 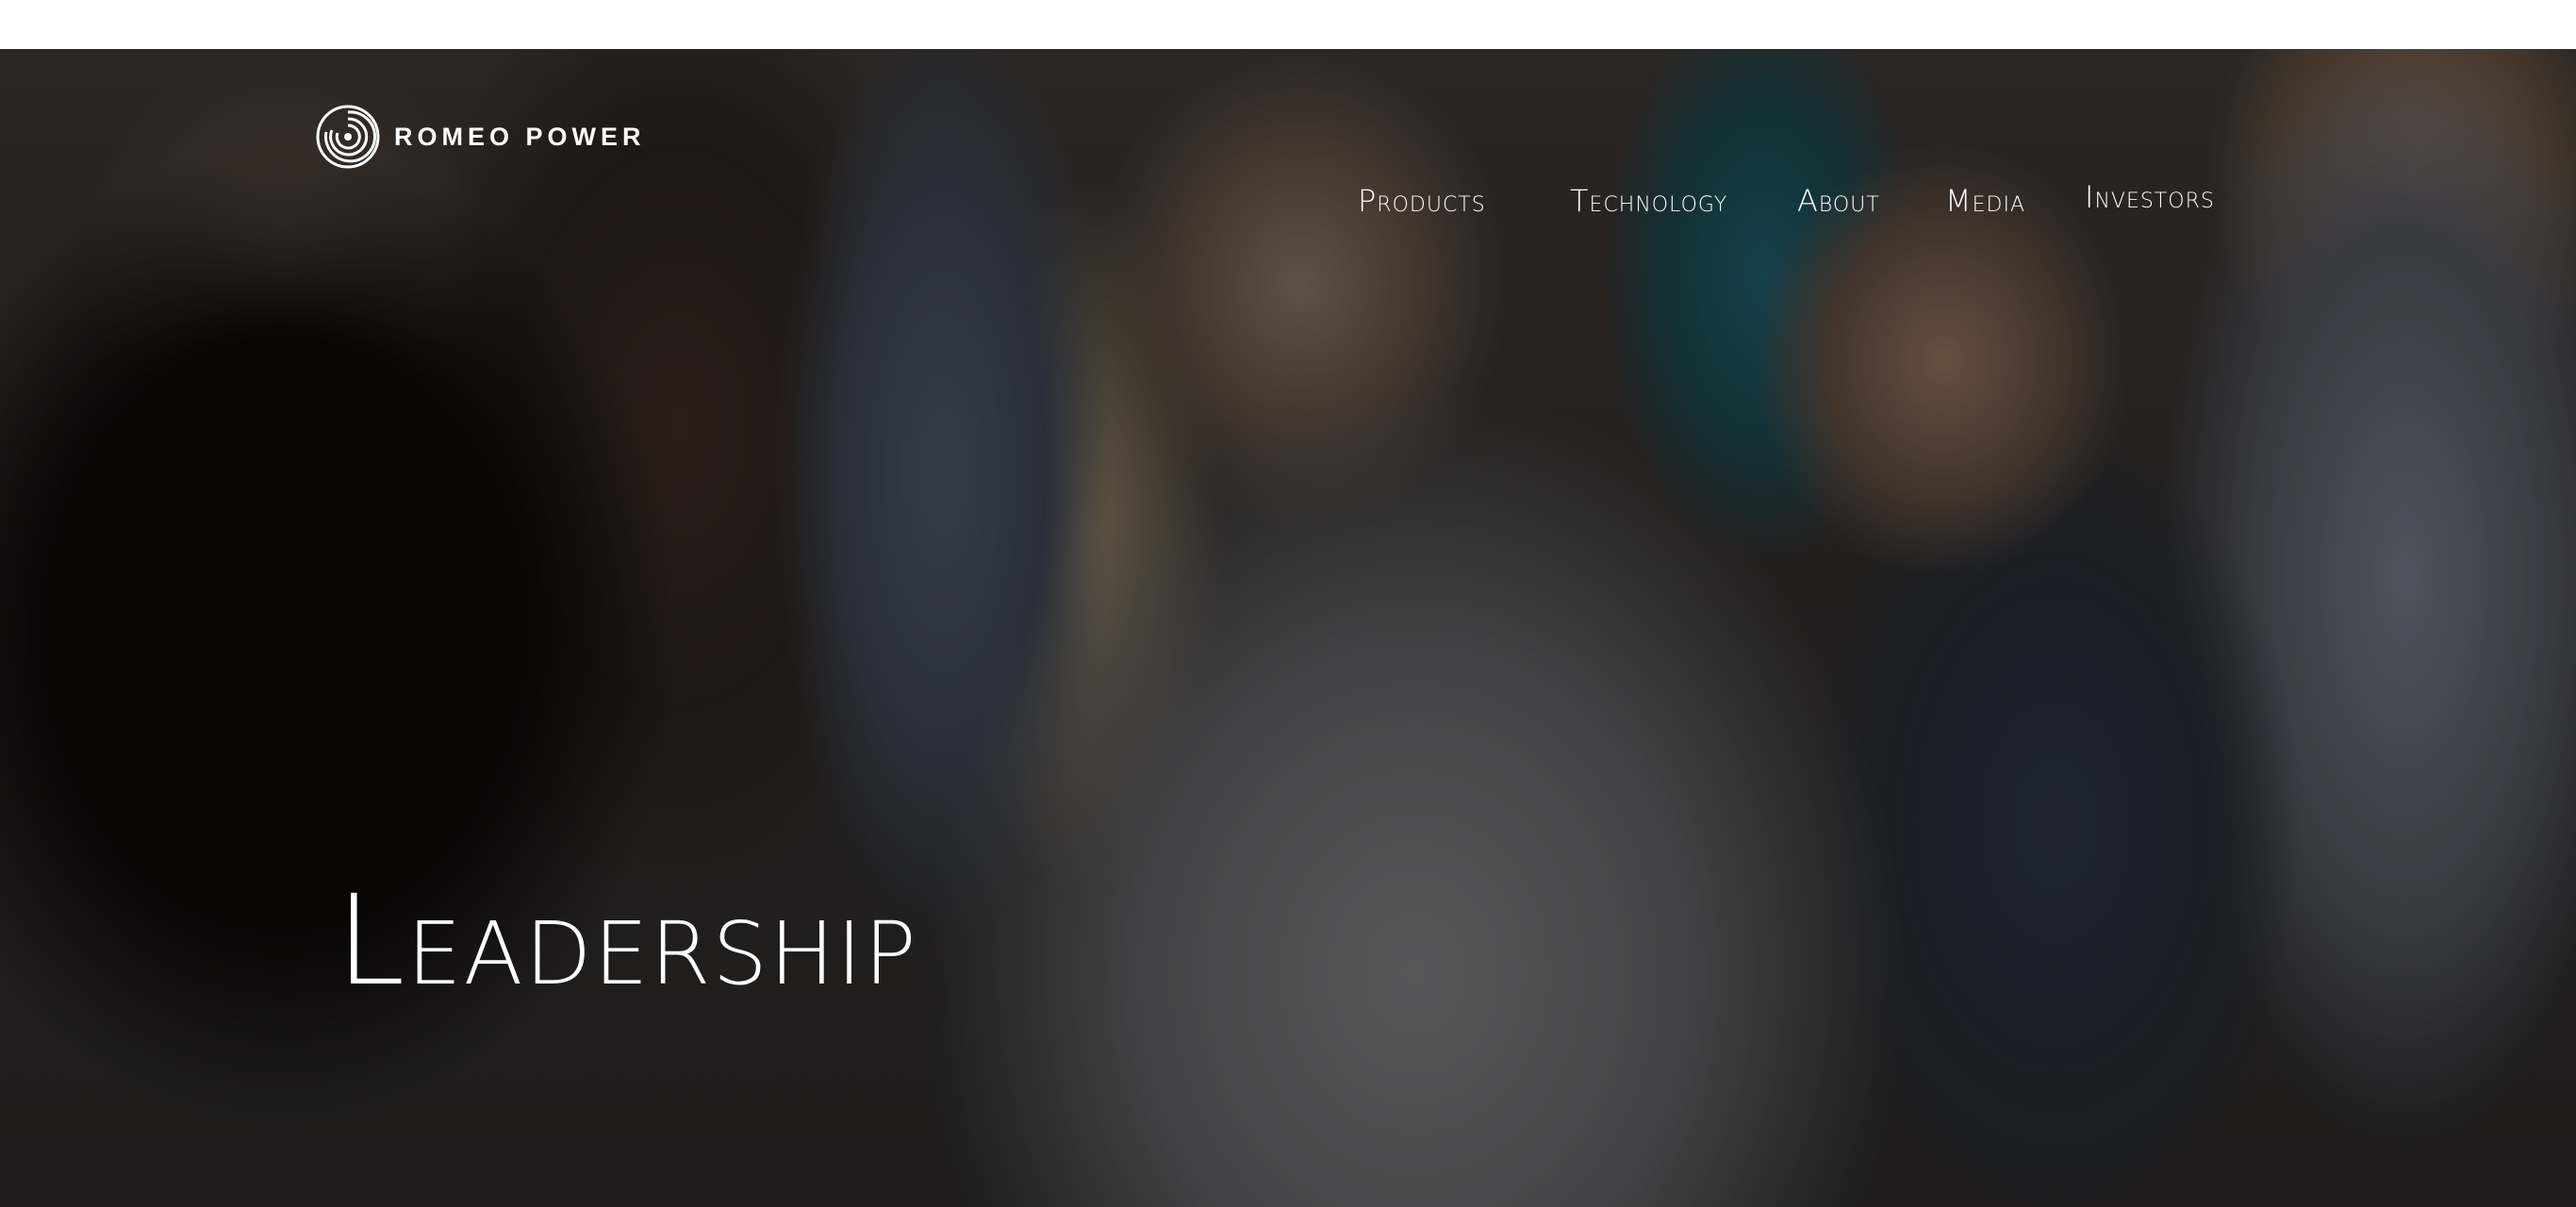 What do you see at coordinates (2150, 197) in the screenshot?
I see `nav-item-investors: Investors` at bounding box center [2150, 197].